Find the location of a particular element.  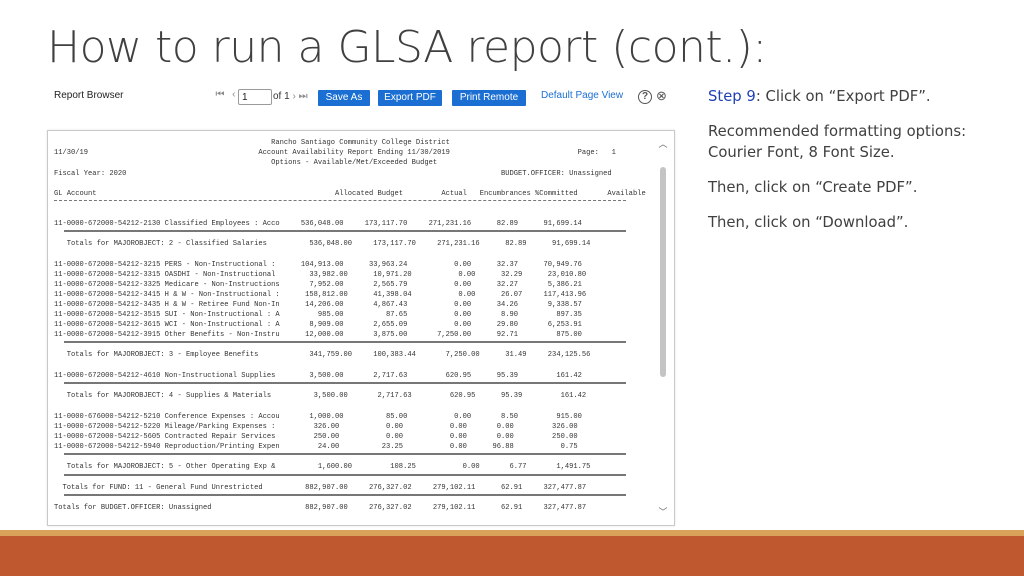

step-9: Step 9: Click on “Export PDF”. is located at coordinates (858, 96).